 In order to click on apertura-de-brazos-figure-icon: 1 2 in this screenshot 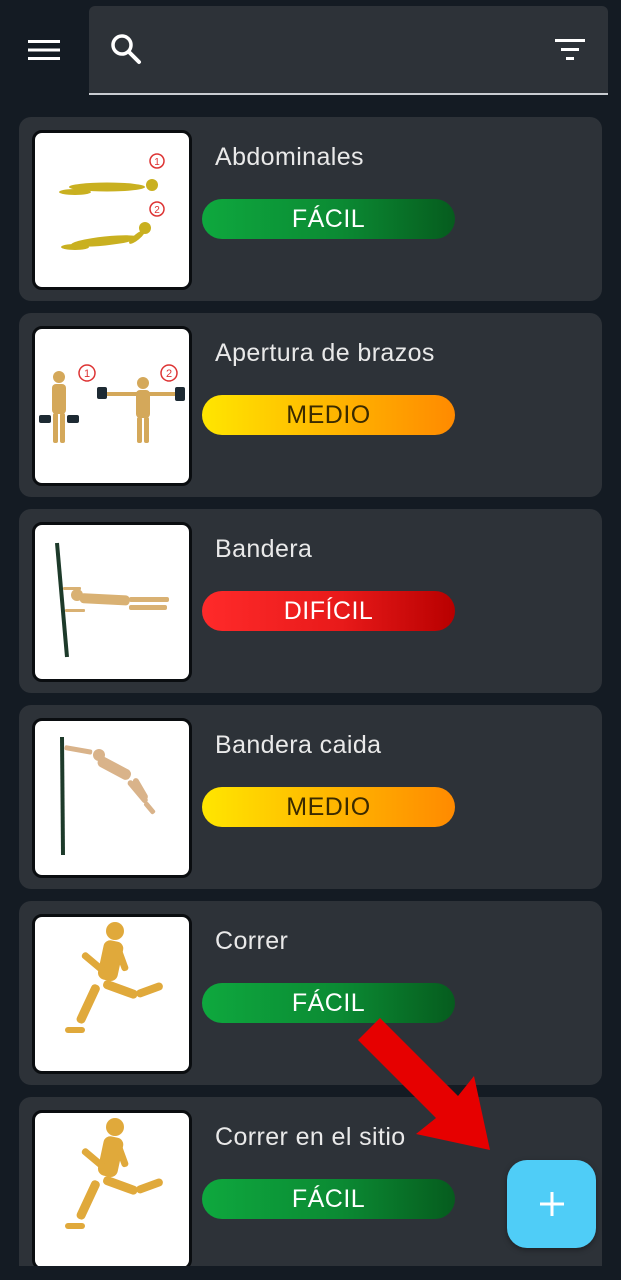, I will do `click(112, 403)`.